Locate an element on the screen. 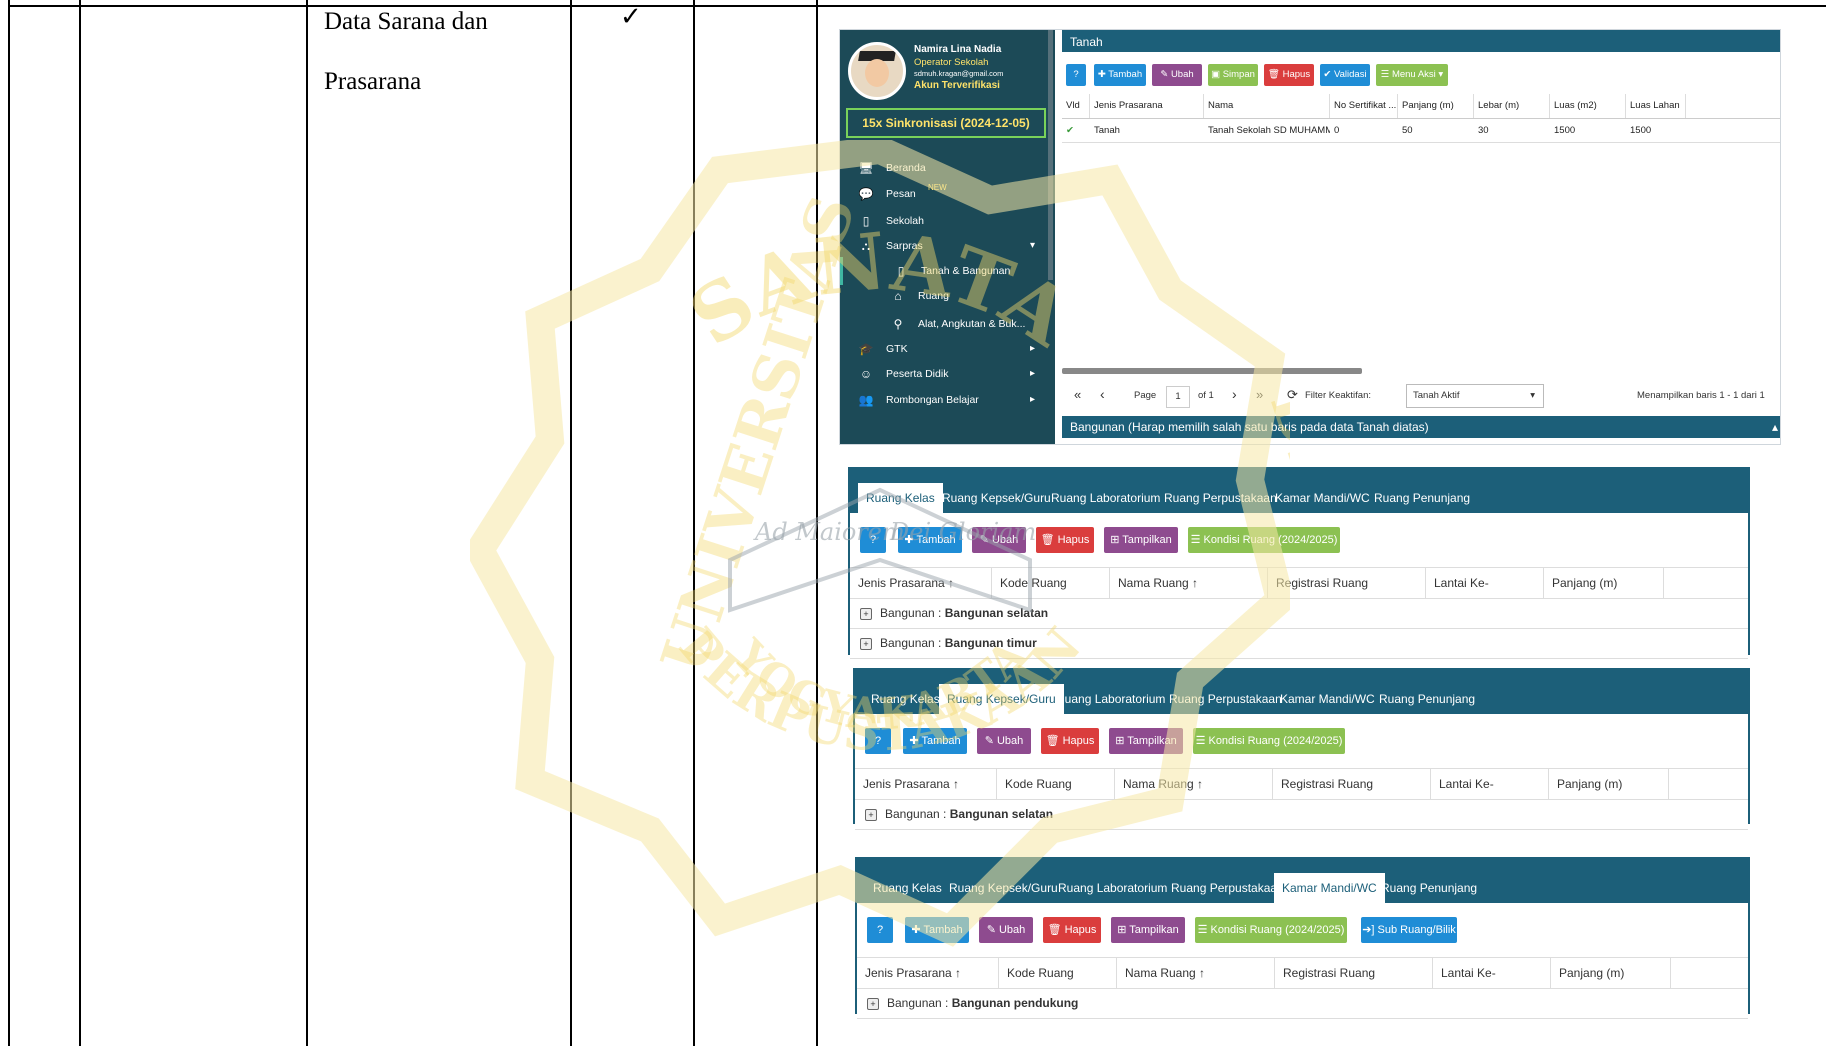 The width and height of the screenshot is (1826, 1046). prev-page-button: ‹ is located at coordinates (1102, 394).